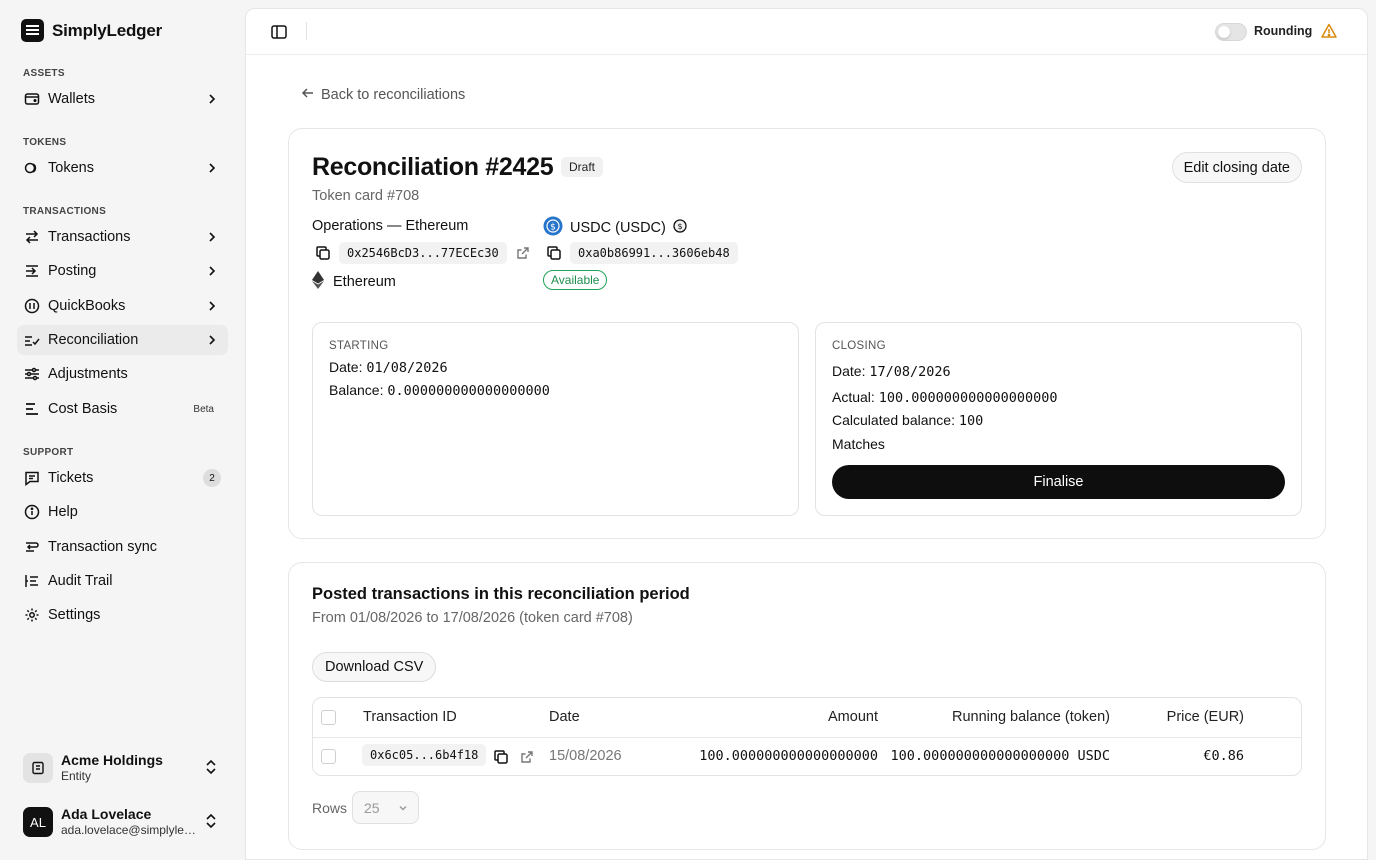 This screenshot has height=860, width=1376. I want to click on sidebar-item-label: Tokens, so click(71, 168).